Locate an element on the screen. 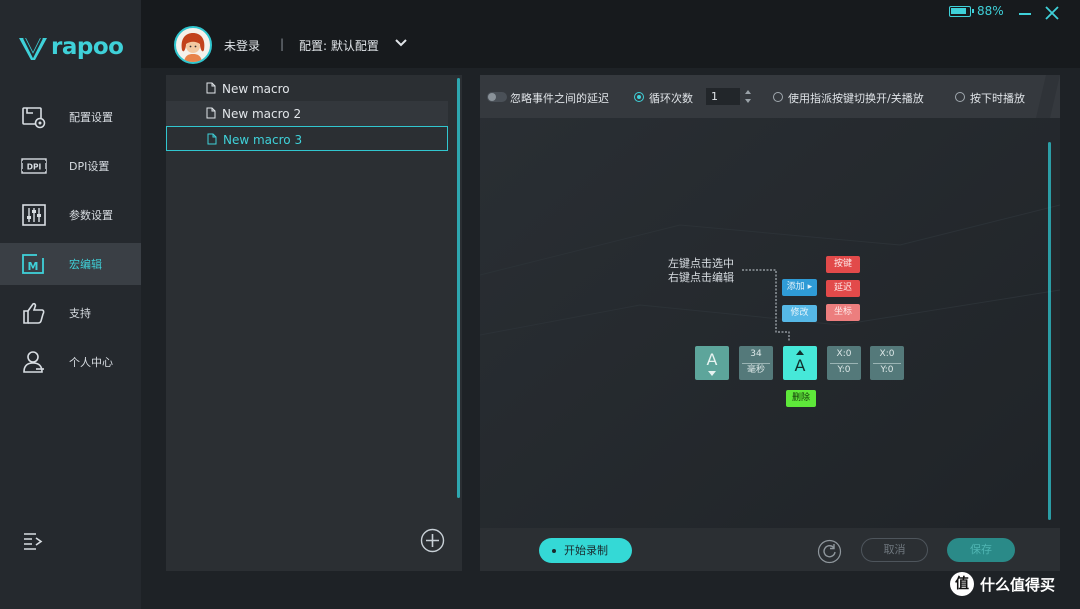  add-key-button: 按键 is located at coordinates (843, 264).